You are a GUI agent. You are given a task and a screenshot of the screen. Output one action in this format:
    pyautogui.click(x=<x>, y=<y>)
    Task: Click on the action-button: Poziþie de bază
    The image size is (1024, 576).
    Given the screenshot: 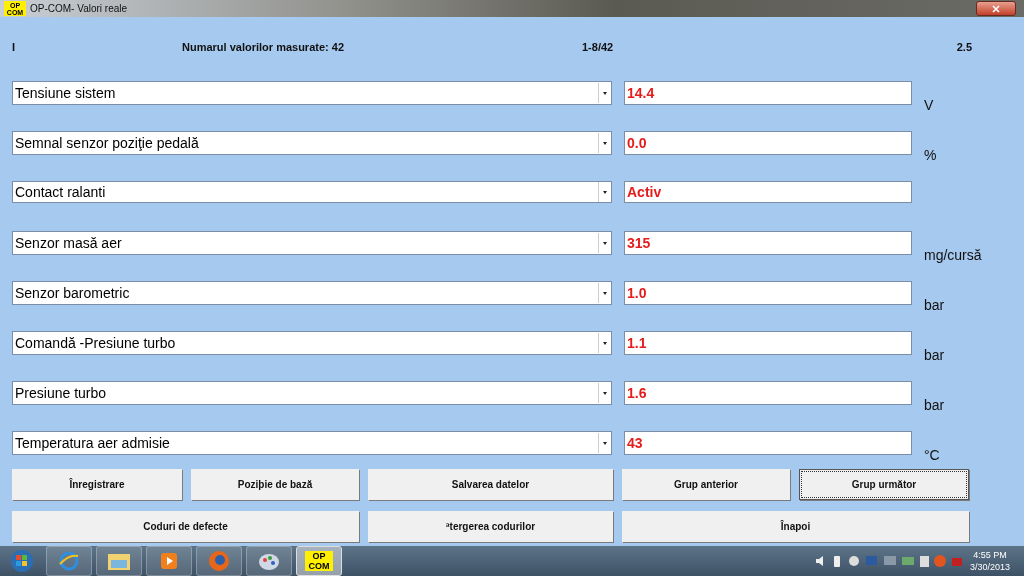 What is the action you would take?
    pyautogui.click(x=275, y=484)
    